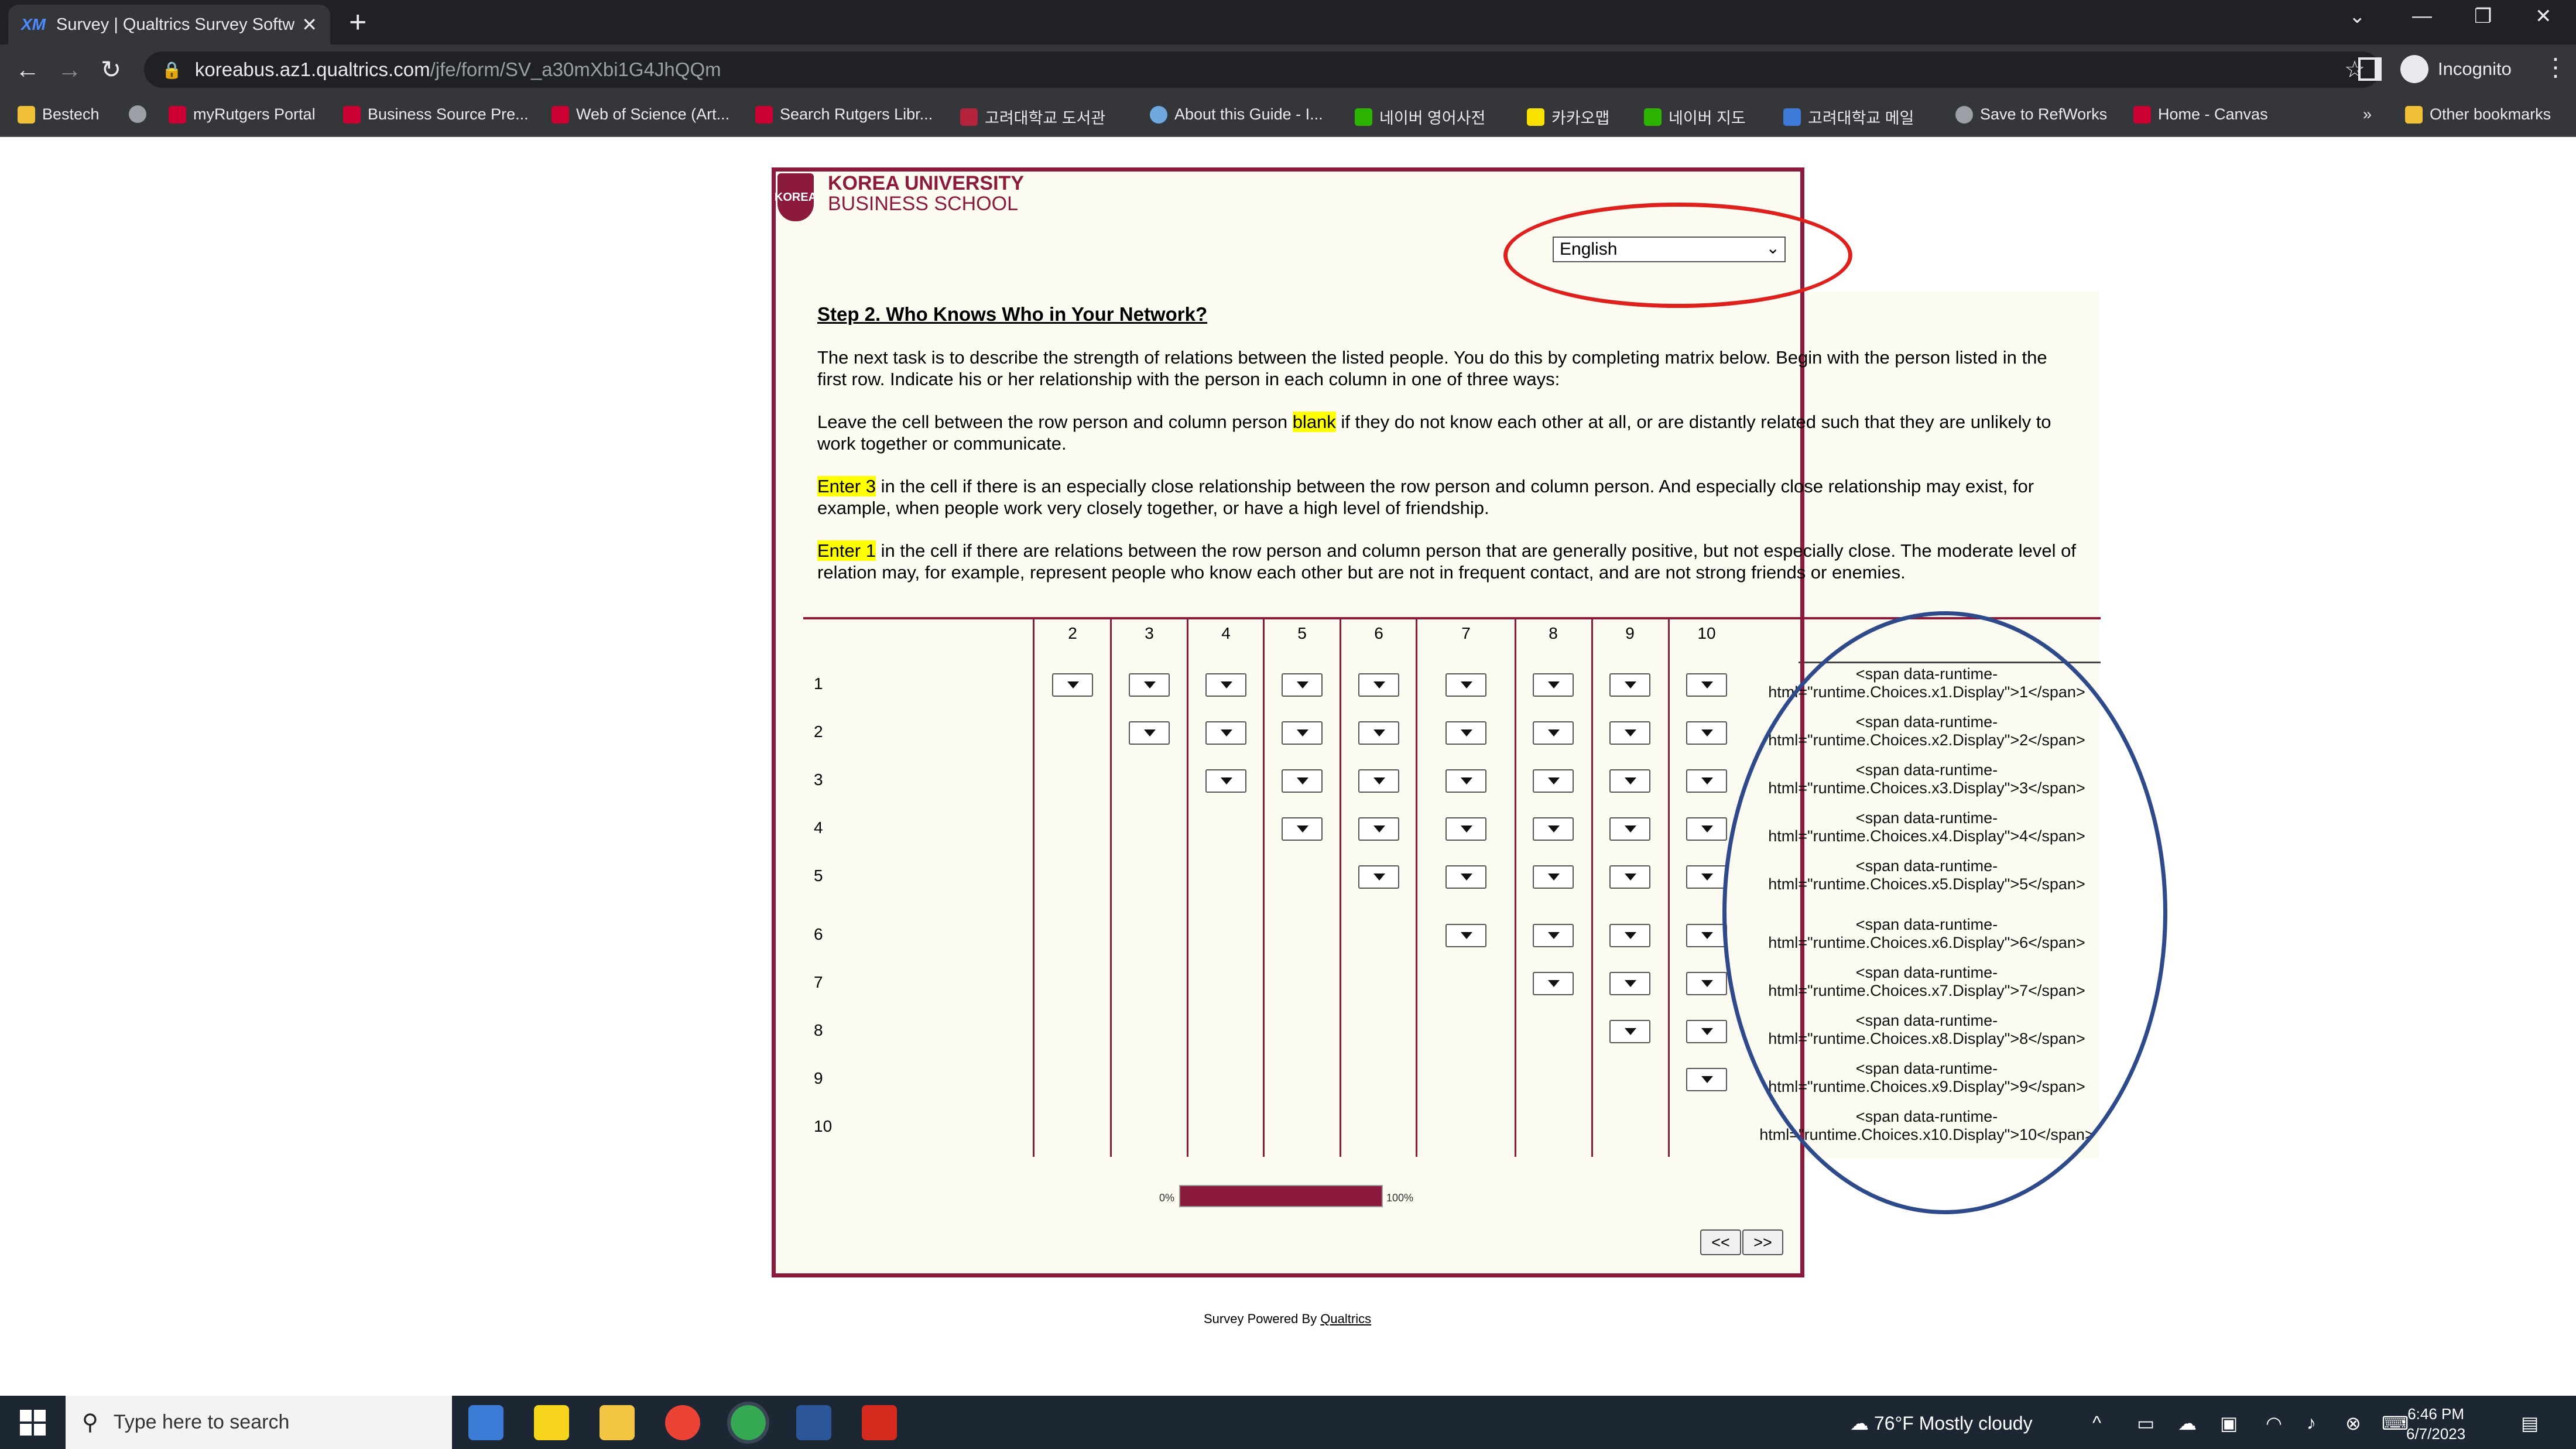 The height and width of the screenshot is (1449, 2576). Describe the element at coordinates (2555, 67) in the screenshot. I see `browser-menu-icon: ⋮` at that location.